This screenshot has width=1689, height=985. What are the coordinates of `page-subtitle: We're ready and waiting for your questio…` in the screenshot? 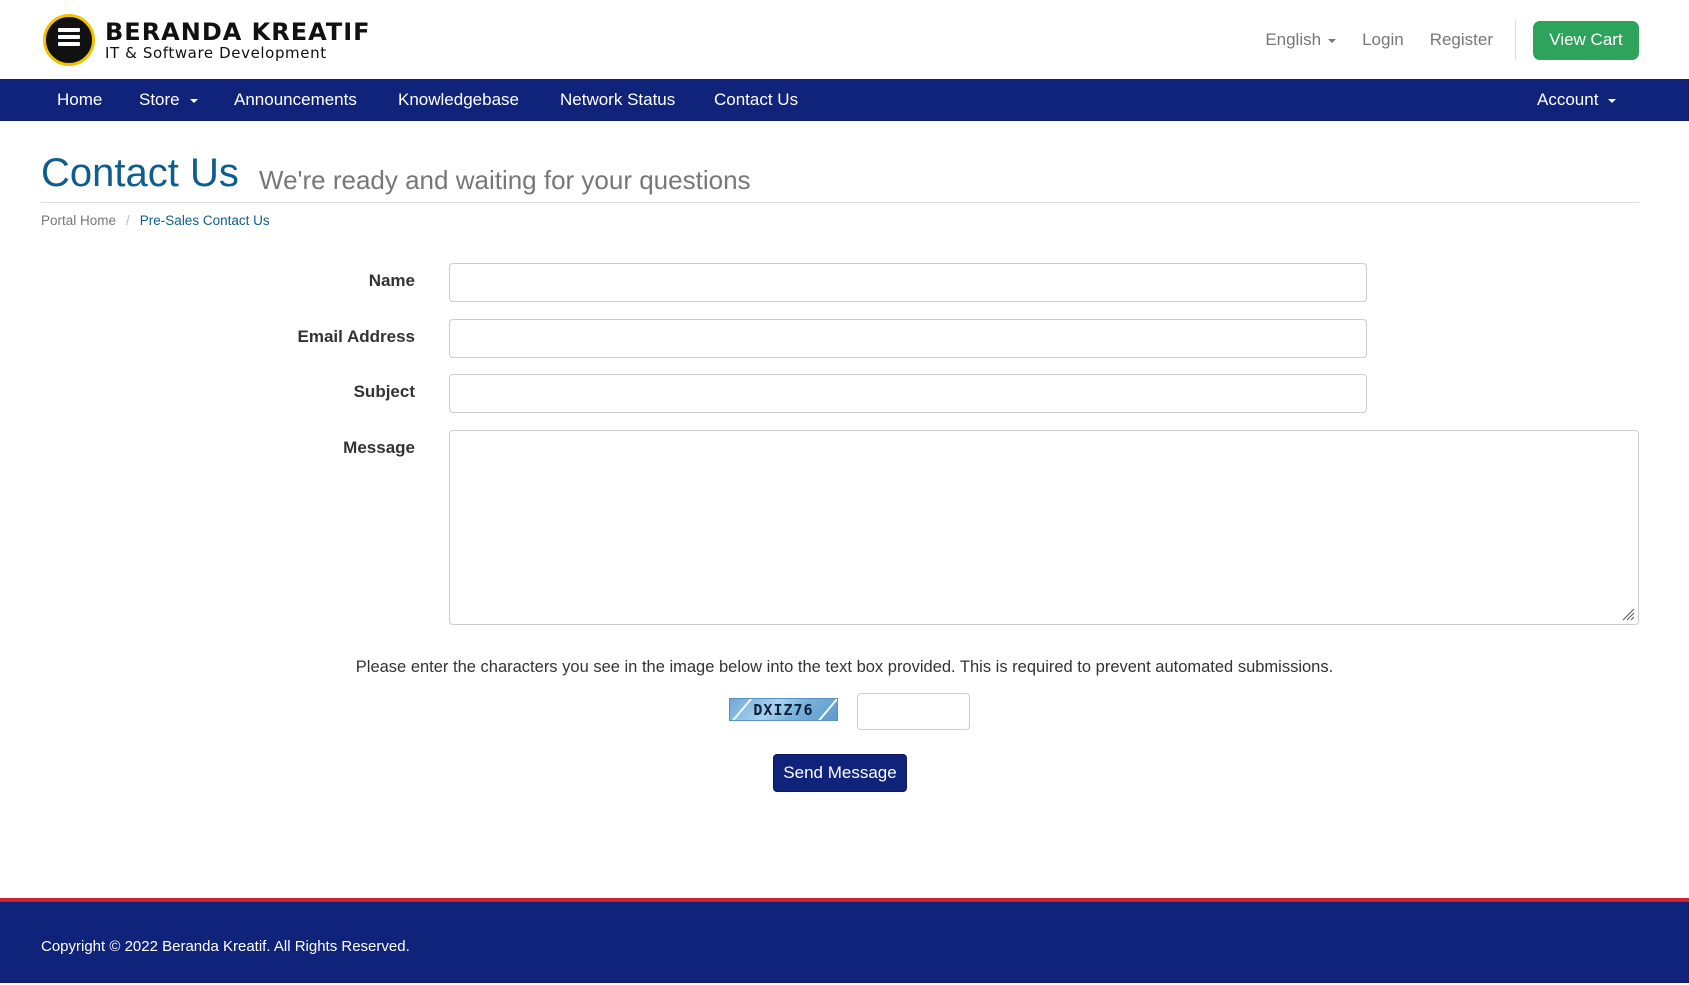 It's located at (505, 180).